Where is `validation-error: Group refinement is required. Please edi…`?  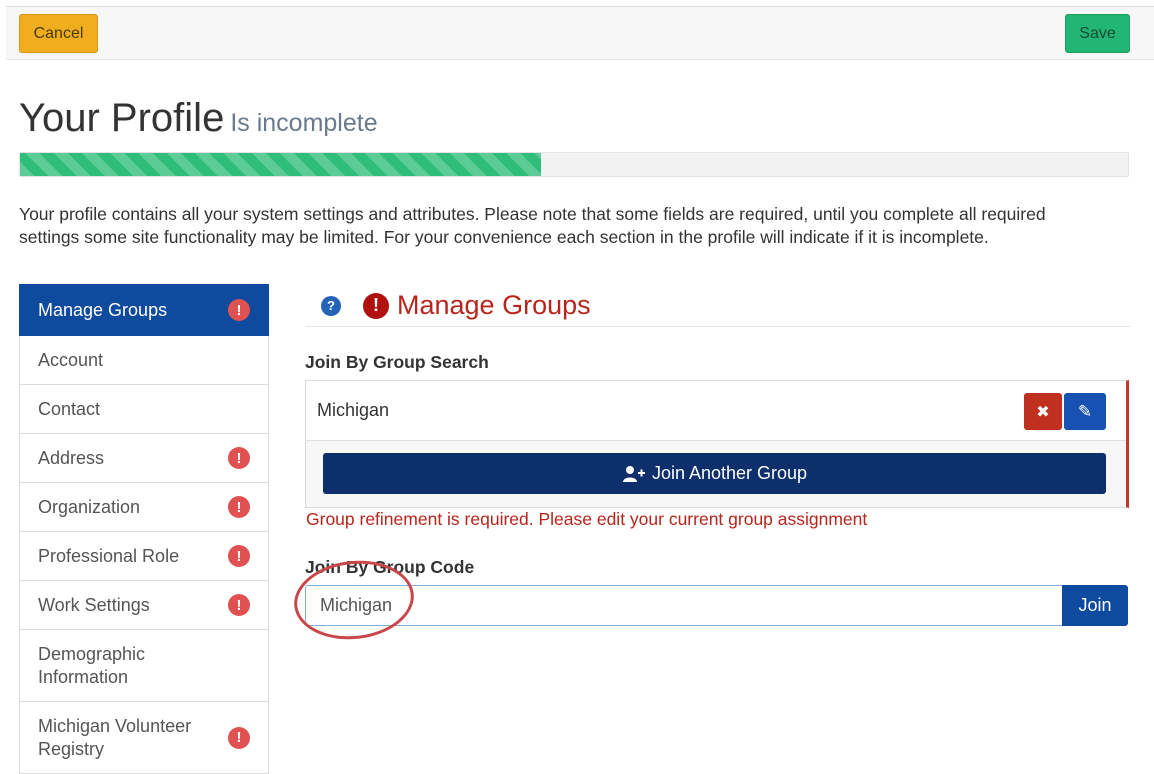 validation-error: Group refinement is required. Please edi… is located at coordinates (587, 519).